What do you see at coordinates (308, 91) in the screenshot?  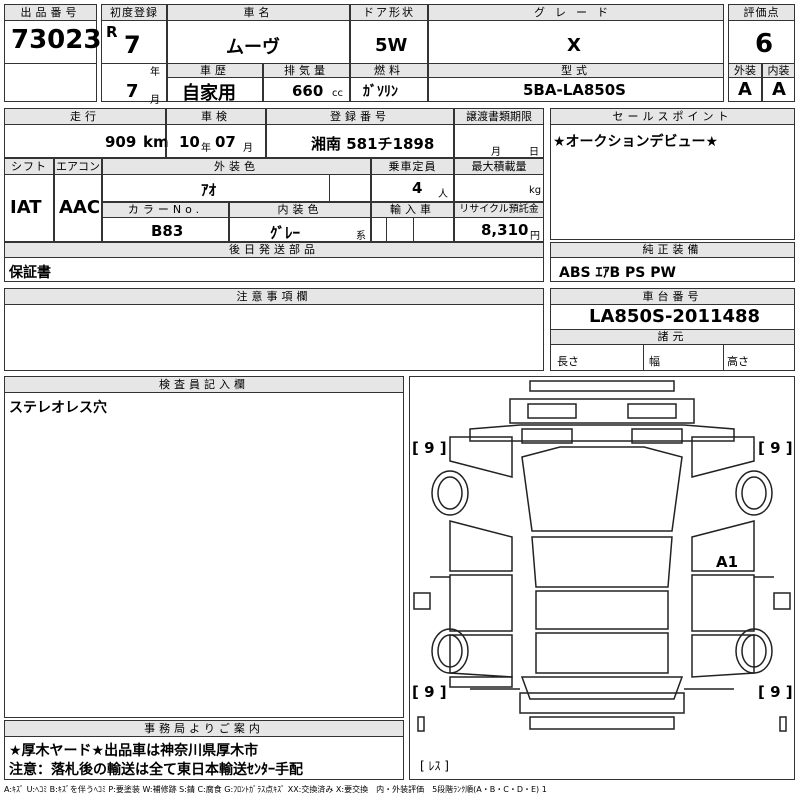 I see `displacement-value: 660` at bounding box center [308, 91].